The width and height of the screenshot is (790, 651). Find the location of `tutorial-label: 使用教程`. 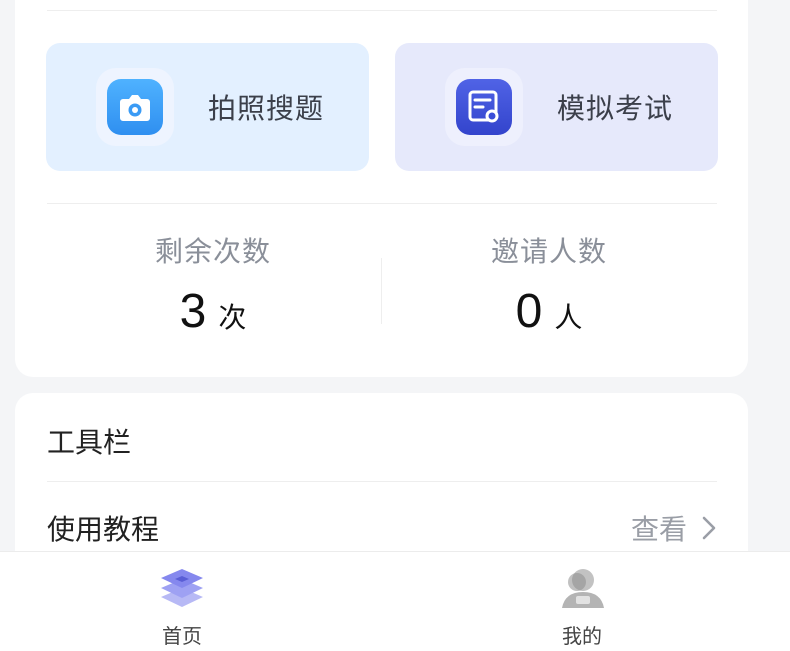

tutorial-label: 使用教程 is located at coordinates (103, 529).